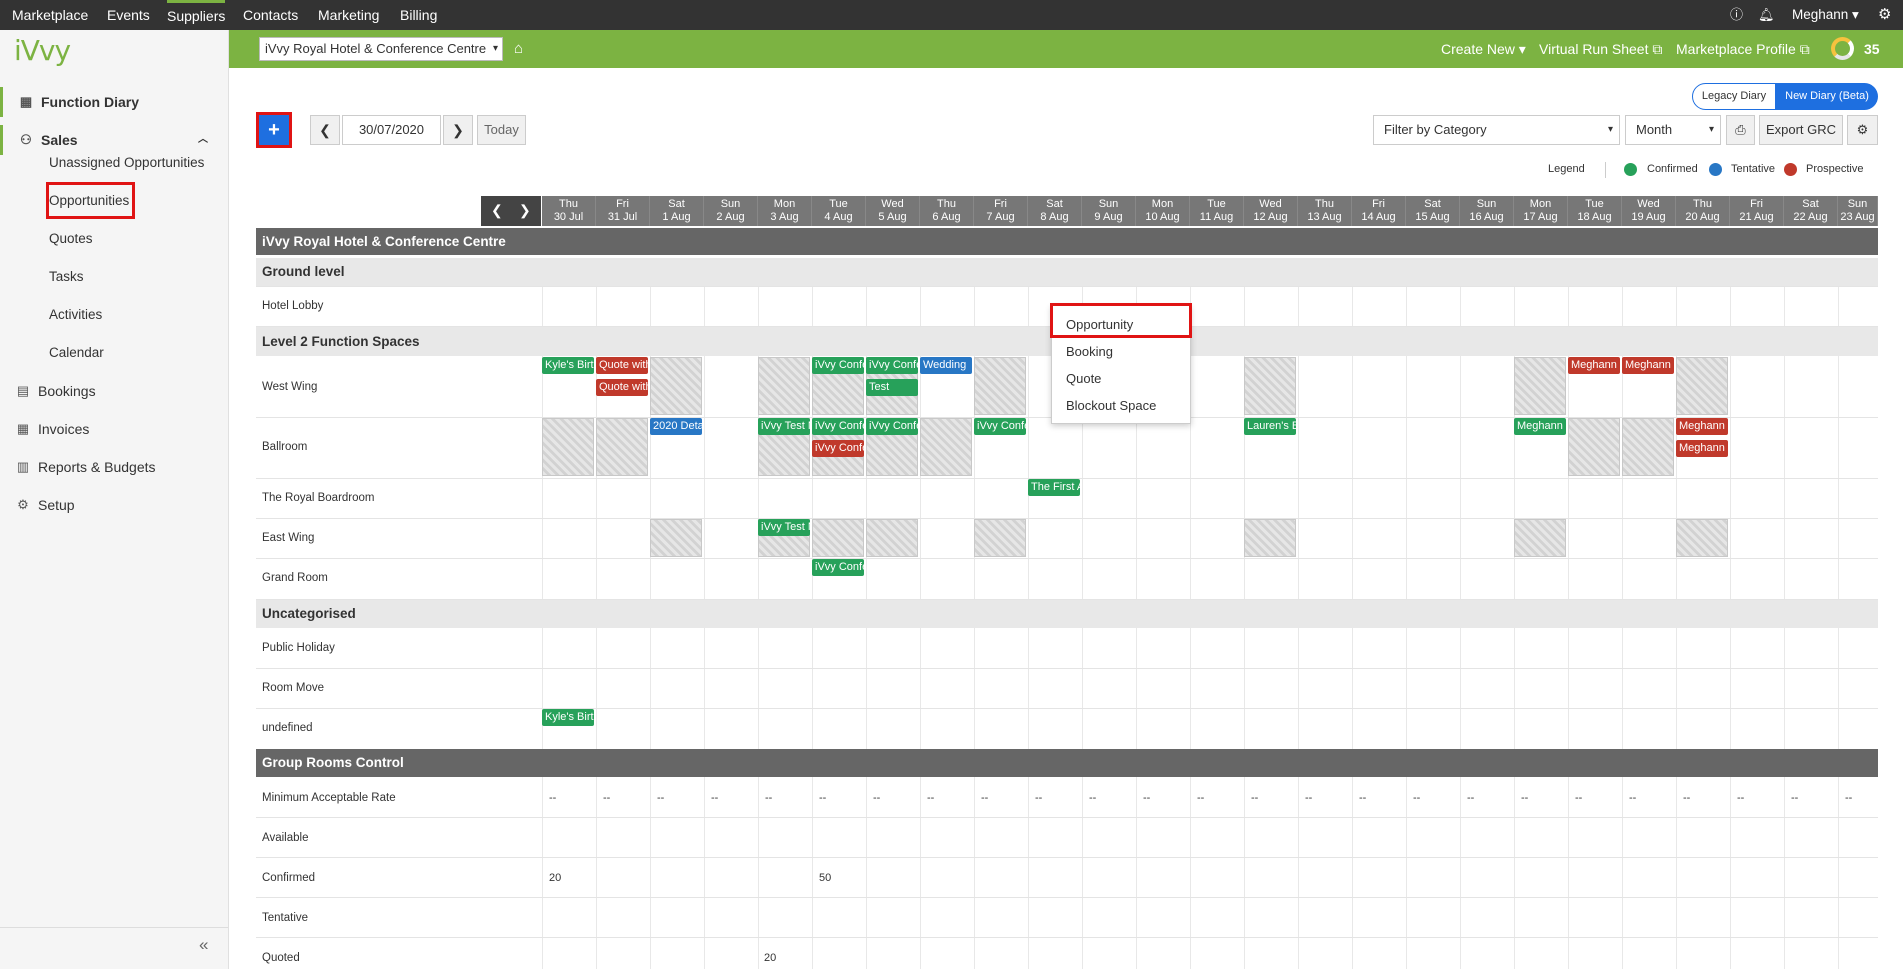  What do you see at coordinates (114, 467) in the screenshot?
I see `sidebar-item-reports: ▥ Reports & Budgets` at bounding box center [114, 467].